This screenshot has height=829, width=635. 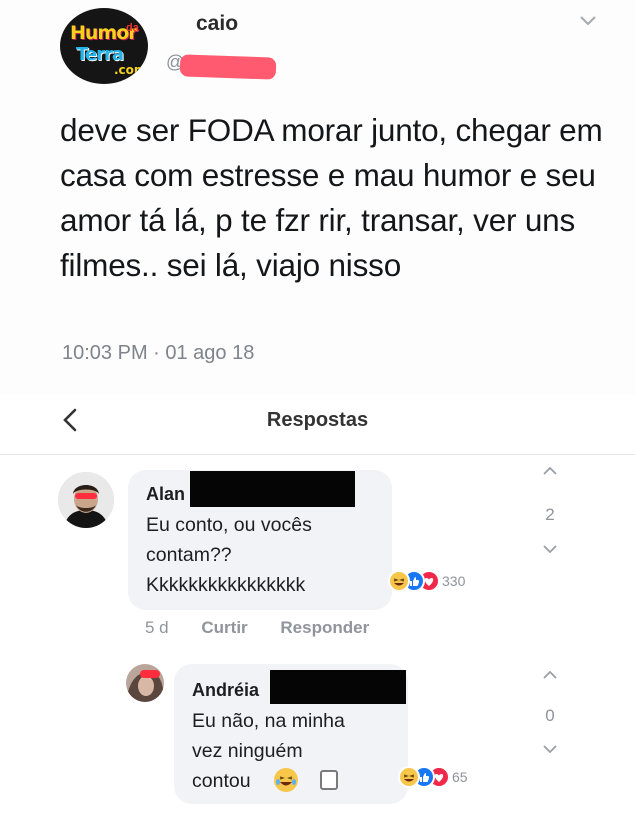 I want to click on tweet-timestamp: 10:03 PM · 01 ago 18, so click(x=158, y=353).